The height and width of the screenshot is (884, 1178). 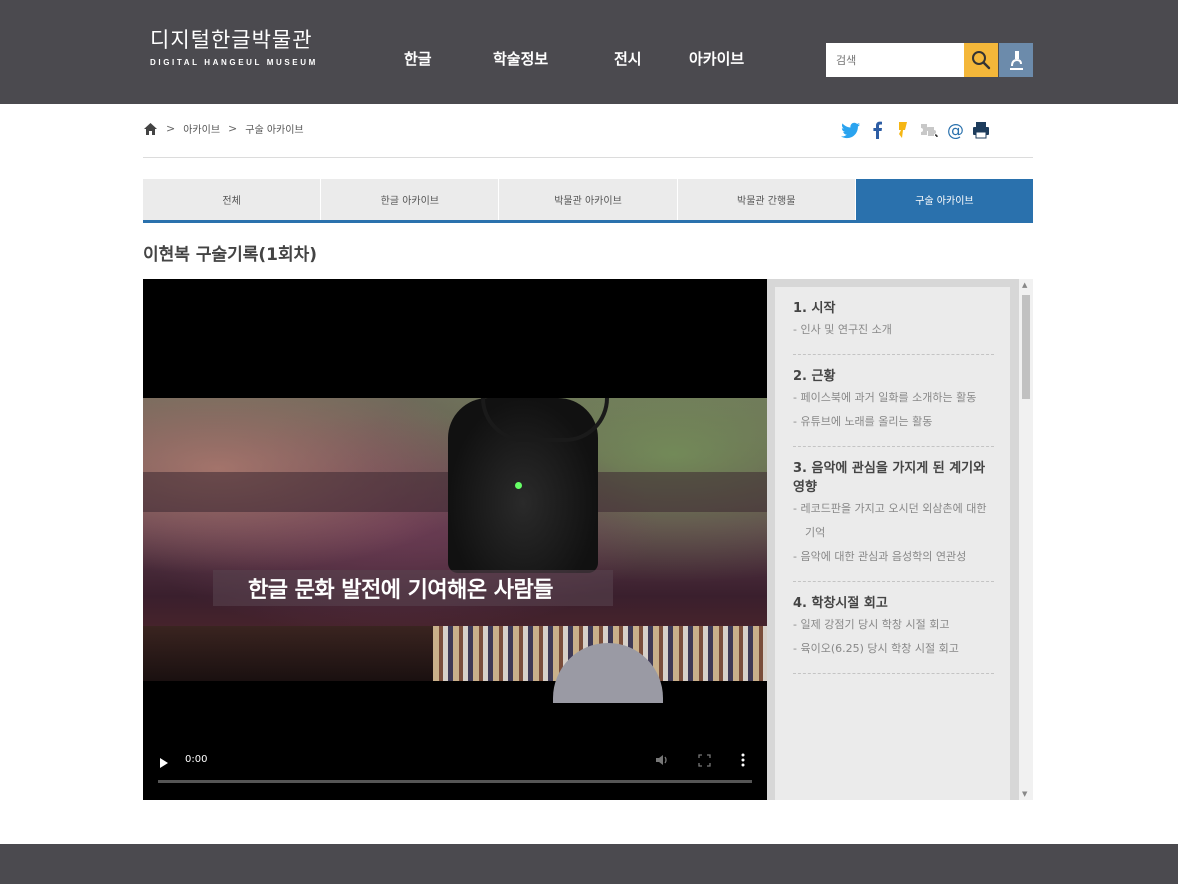 What do you see at coordinates (893, 330) in the screenshot?
I see `chapter-subitem: - 인사 및 연구진 소개` at bounding box center [893, 330].